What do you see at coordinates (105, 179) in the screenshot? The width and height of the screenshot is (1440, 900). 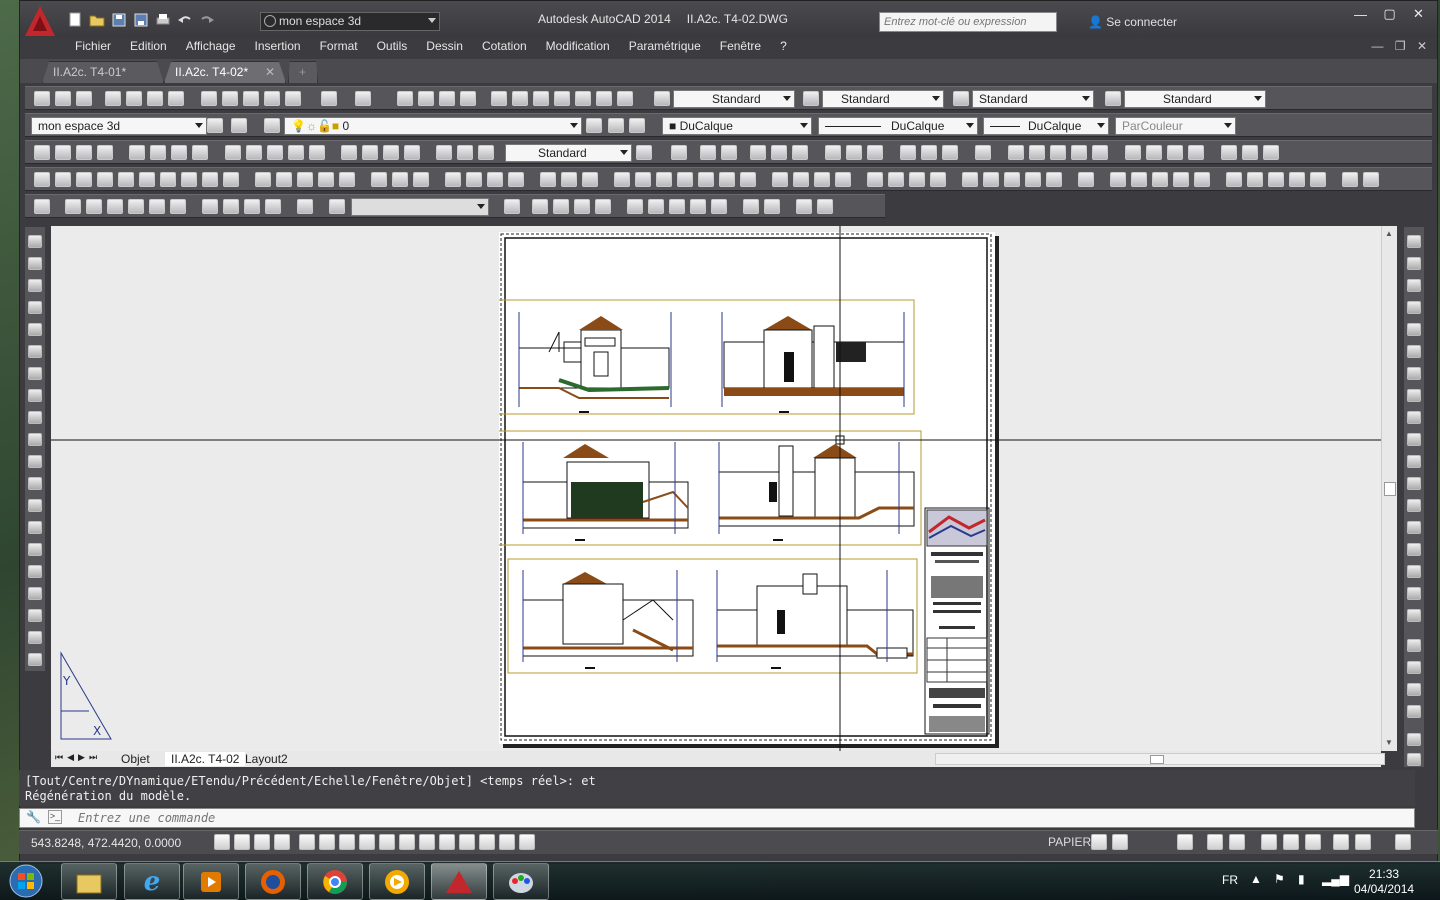 I see `cone-icon` at bounding box center [105, 179].